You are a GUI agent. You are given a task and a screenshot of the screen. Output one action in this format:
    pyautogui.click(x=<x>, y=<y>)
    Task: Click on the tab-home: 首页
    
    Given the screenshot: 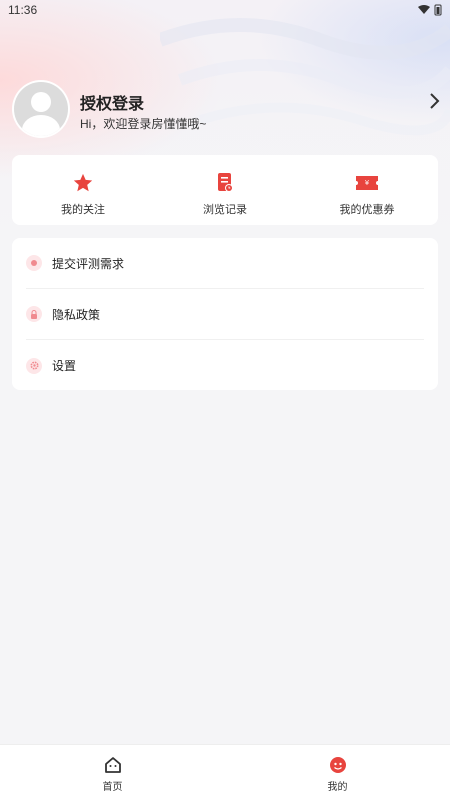 What is the action you would take?
    pyautogui.click(x=112, y=772)
    